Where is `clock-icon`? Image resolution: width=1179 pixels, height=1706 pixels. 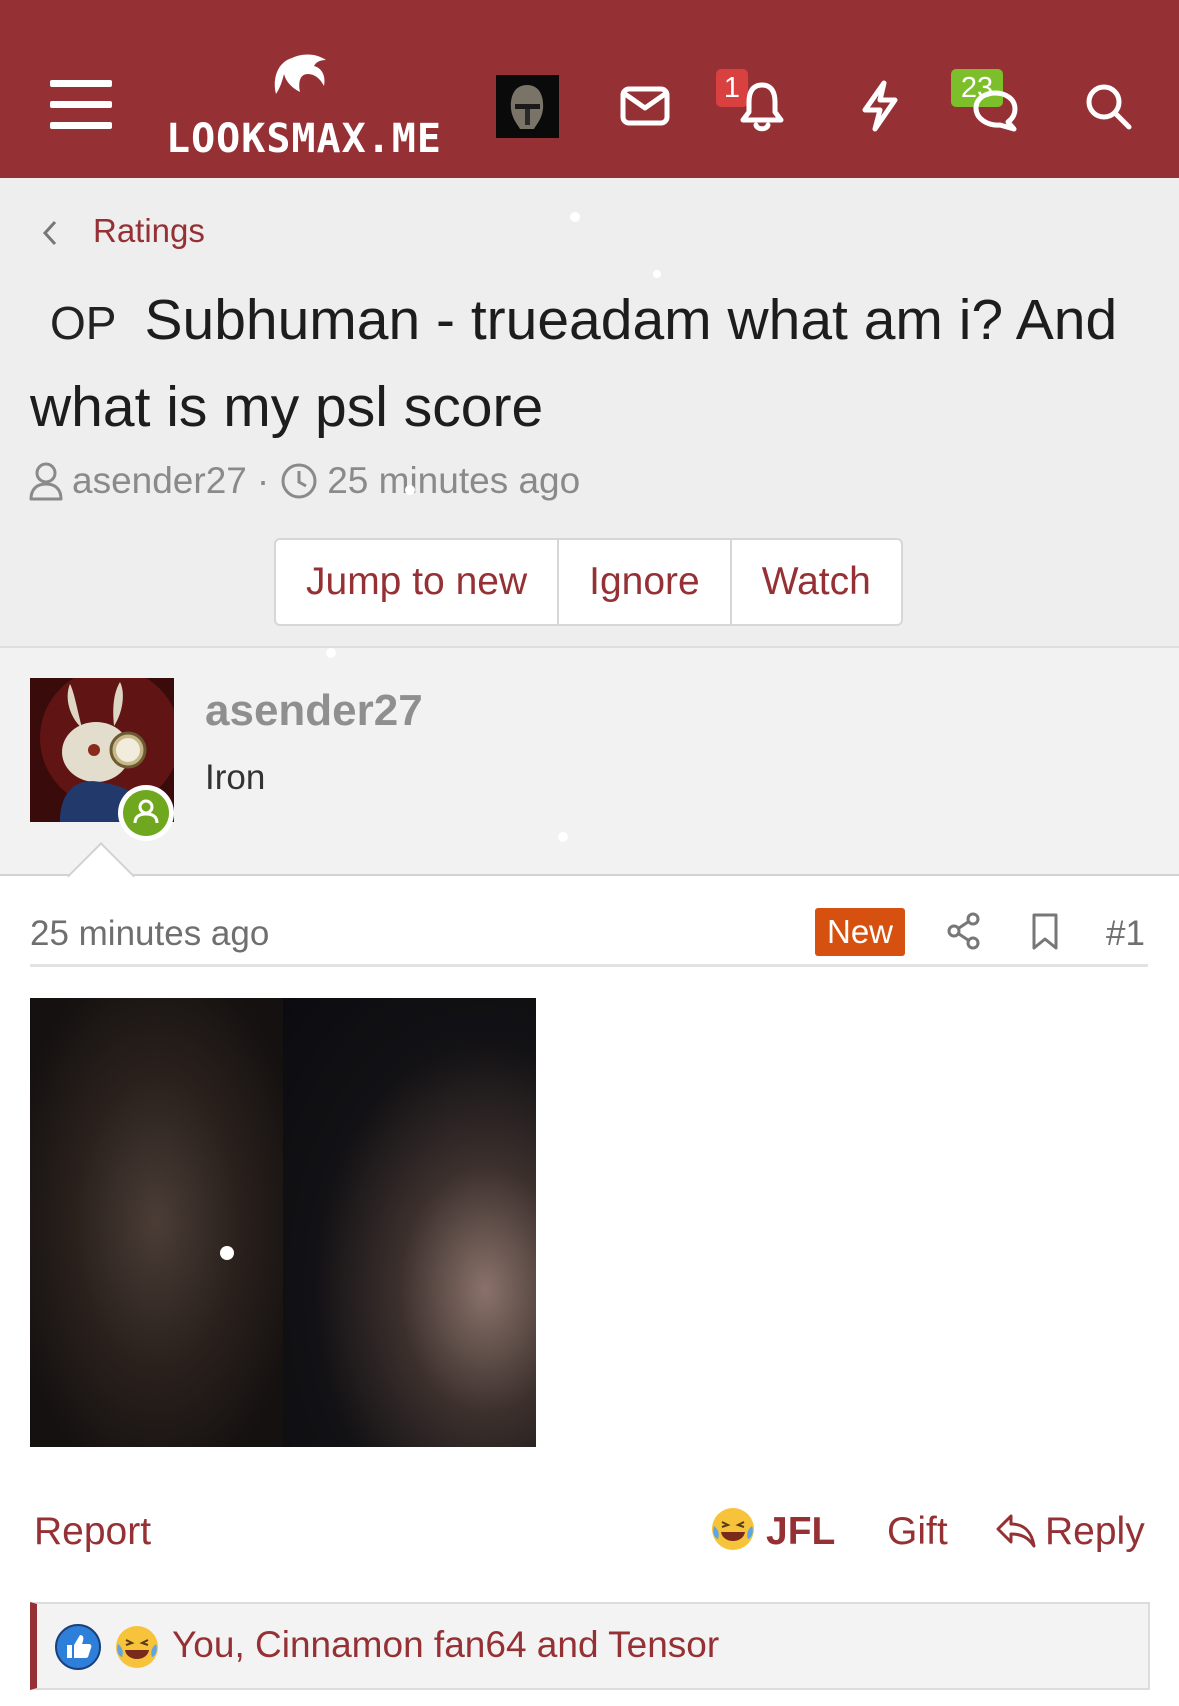 clock-icon is located at coordinates (299, 481).